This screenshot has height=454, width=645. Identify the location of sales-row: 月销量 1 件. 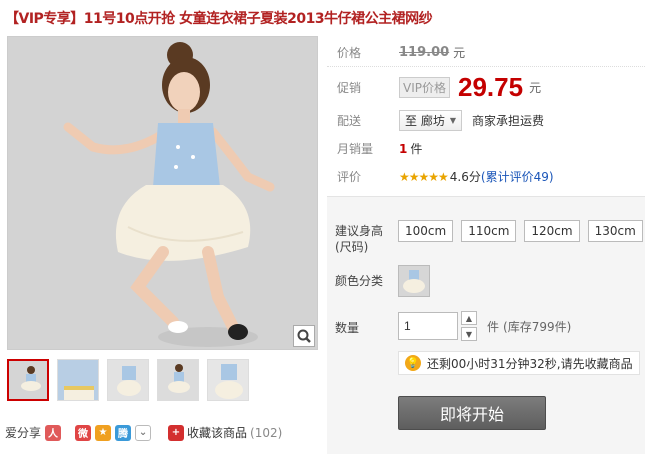
(379, 148).